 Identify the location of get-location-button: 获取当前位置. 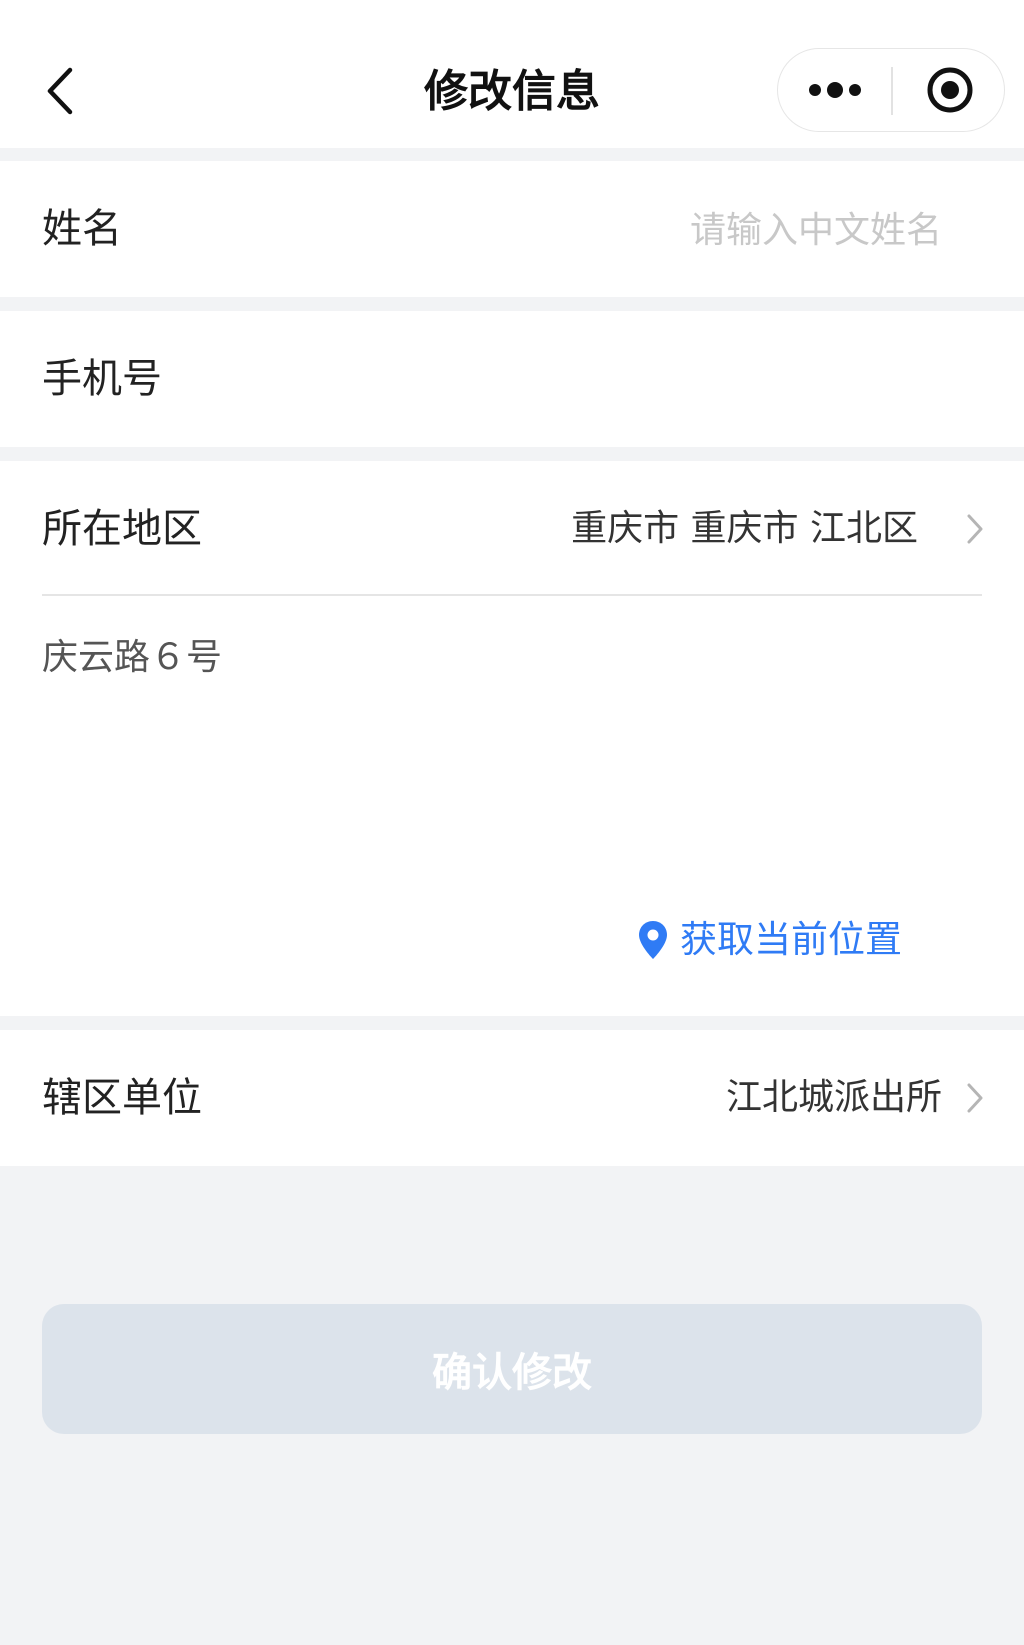
(770, 940).